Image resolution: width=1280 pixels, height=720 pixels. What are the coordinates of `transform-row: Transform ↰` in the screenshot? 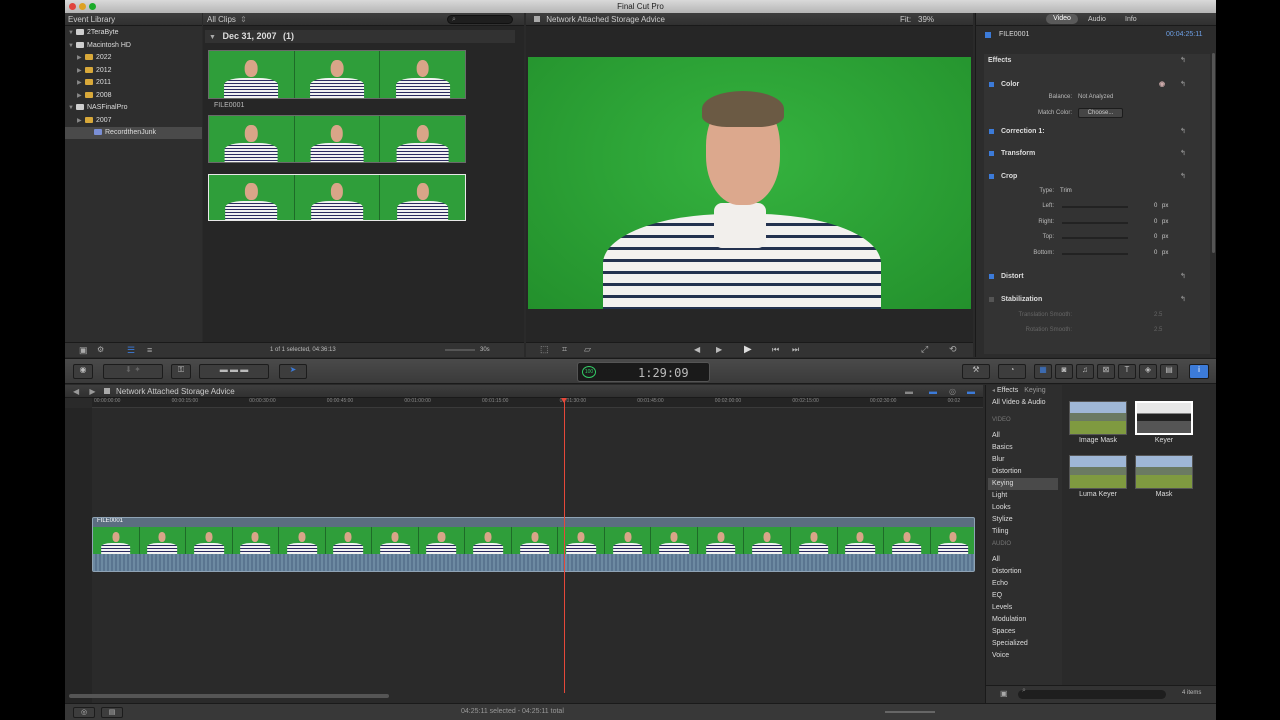 It's located at (1100, 154).